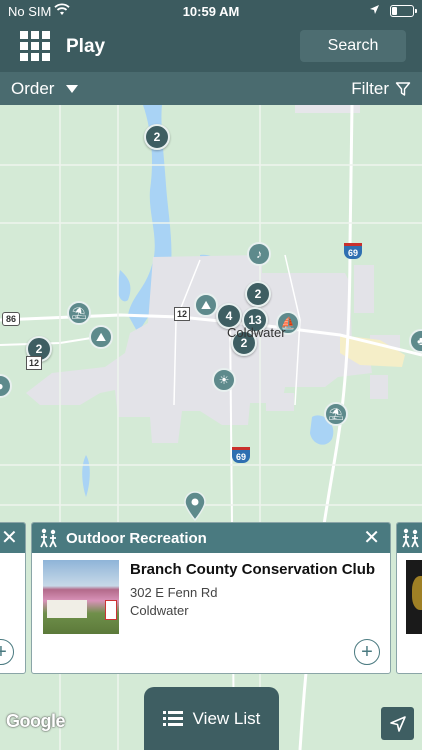  What do you see at coordinates (174, 592) in the screenshot?
I see `place-address: 302 E Fenn Rd` at bounding box center [174, 592].